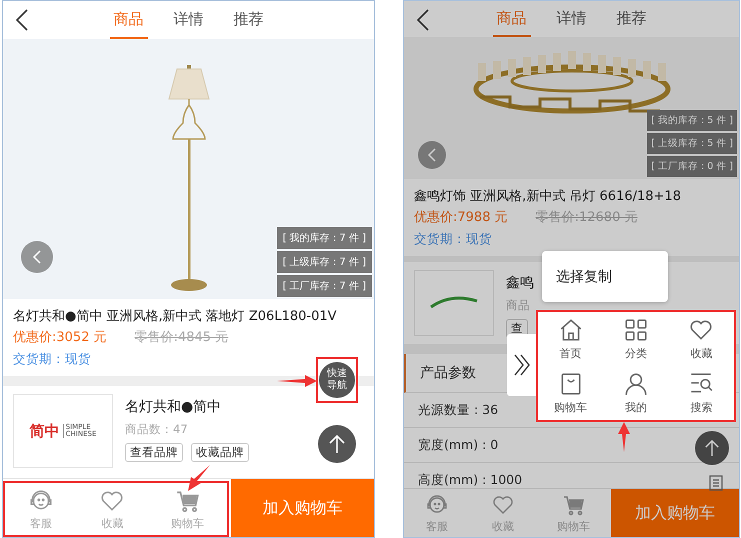 This screenshot has width=741, height=538. Describe the element at coordinates (154, 452) in the screenshot. I see `brand-button: 查看品牌` at that location.